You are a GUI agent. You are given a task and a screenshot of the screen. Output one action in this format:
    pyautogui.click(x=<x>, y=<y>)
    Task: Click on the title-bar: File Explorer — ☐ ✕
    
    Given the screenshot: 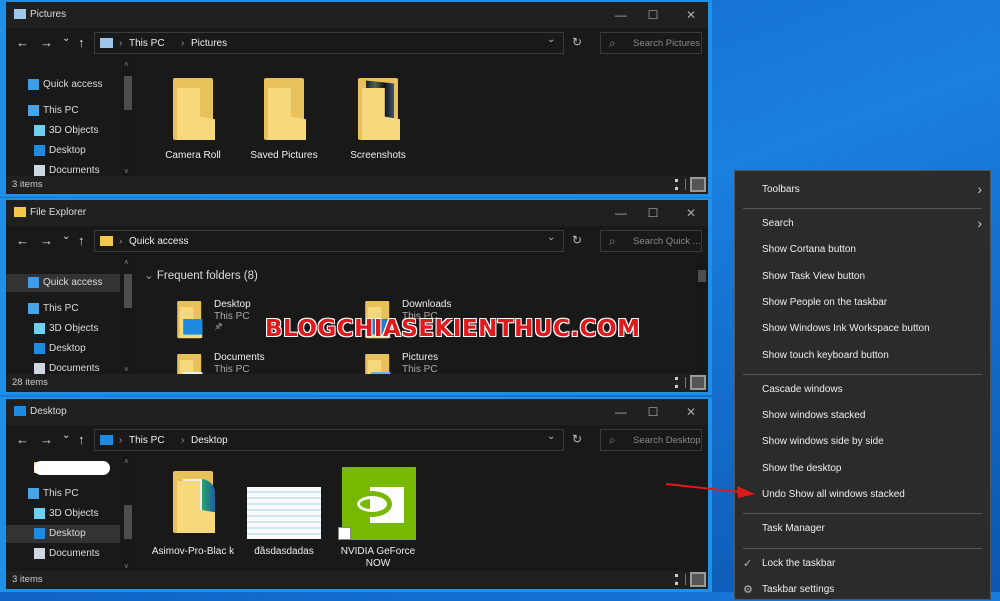 What is the action you would take?
    pyautogui.click(x=357, y=213)
    